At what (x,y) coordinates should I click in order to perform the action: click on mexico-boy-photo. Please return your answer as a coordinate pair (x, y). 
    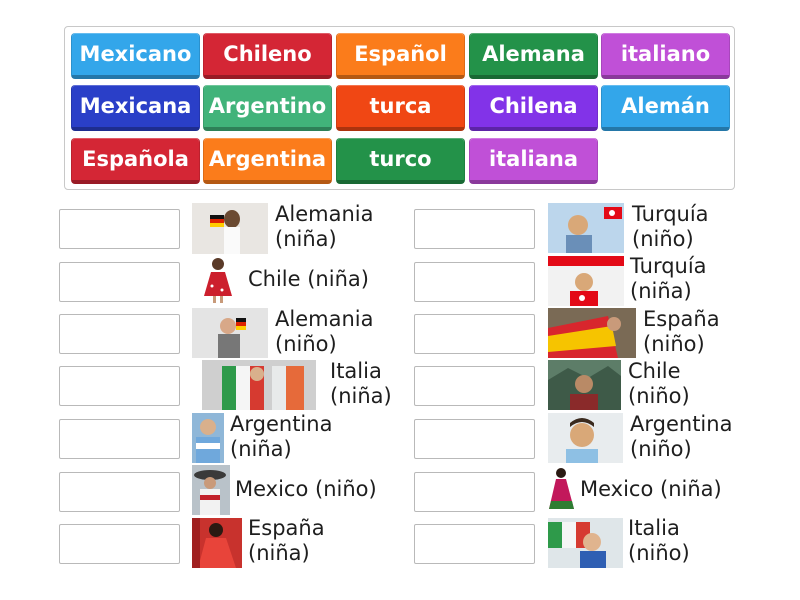
    Looking at the image, I should click on (211, 490).